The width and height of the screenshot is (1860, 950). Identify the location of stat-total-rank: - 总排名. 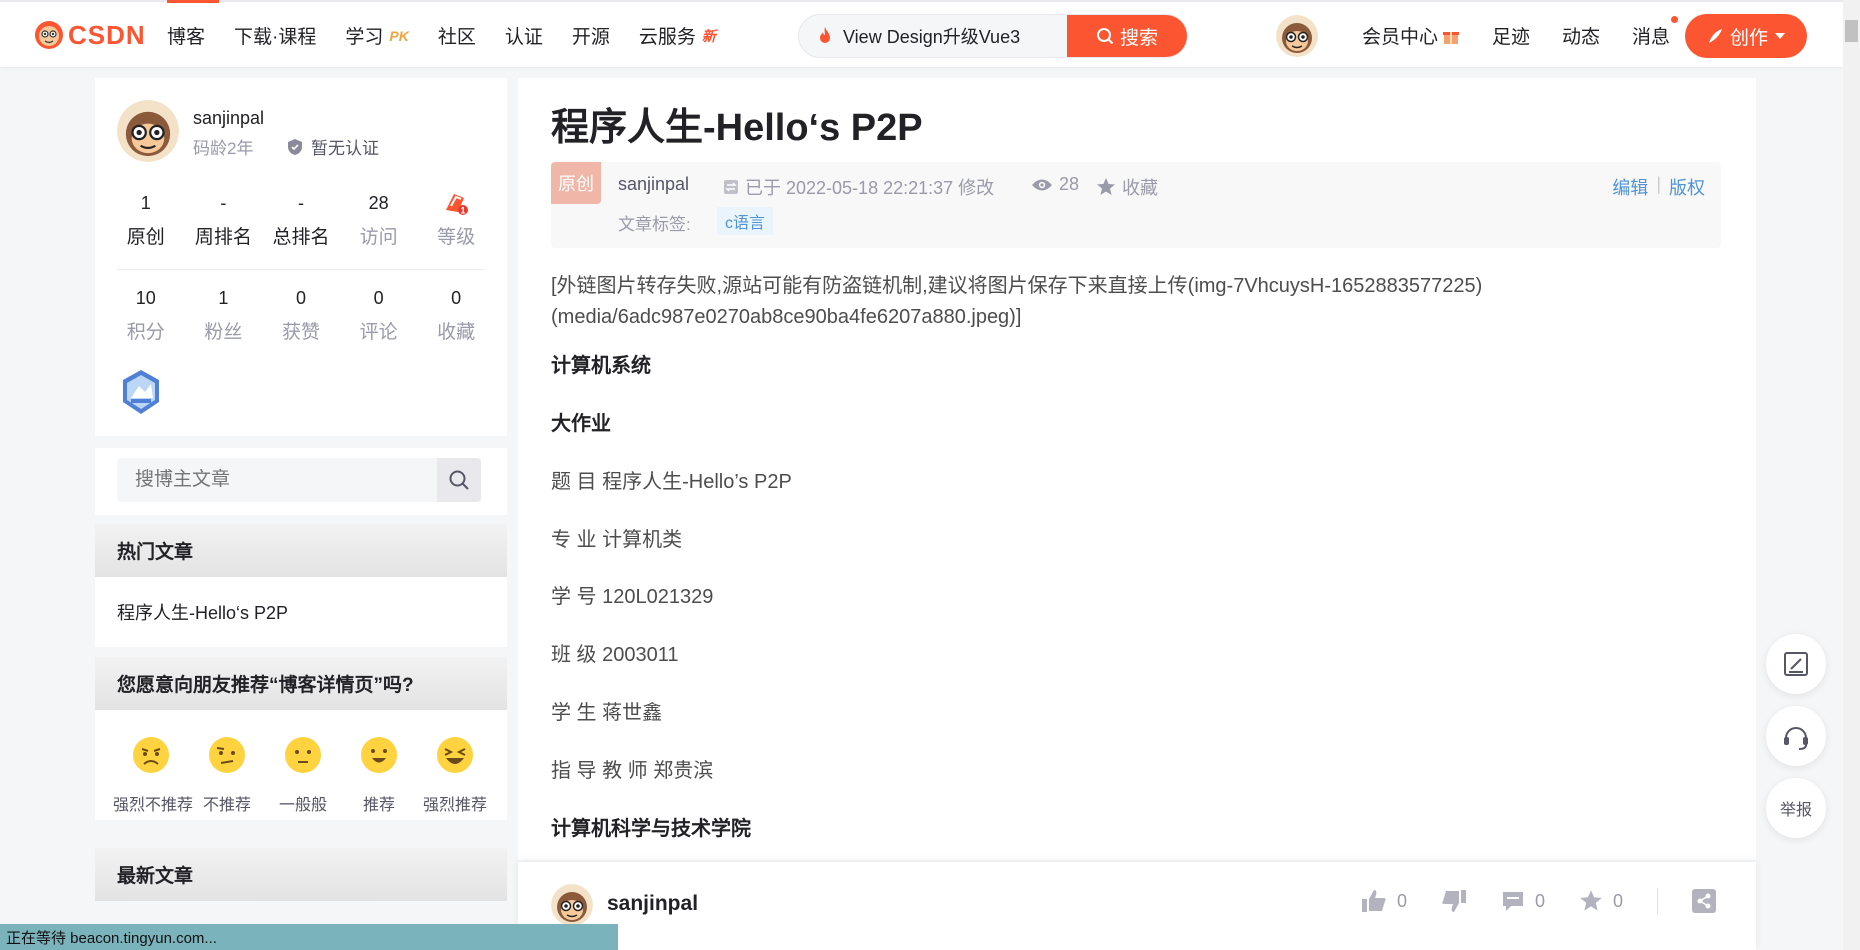
(301, 219).